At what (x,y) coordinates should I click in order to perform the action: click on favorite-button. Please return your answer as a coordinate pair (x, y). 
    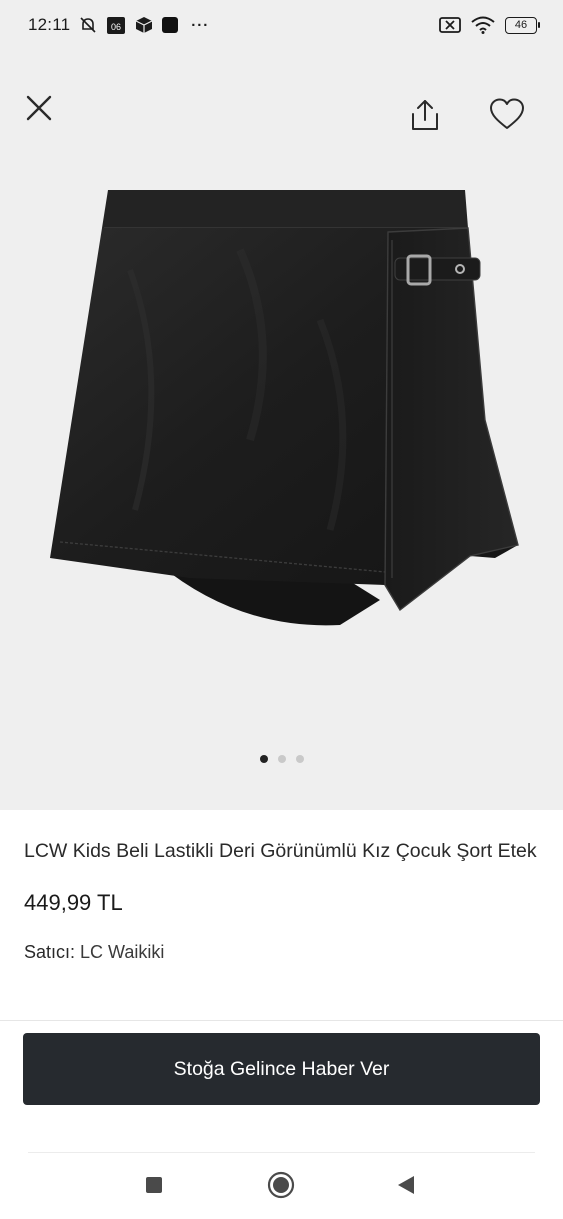
    Looking at the image, I should click on (507, 114).